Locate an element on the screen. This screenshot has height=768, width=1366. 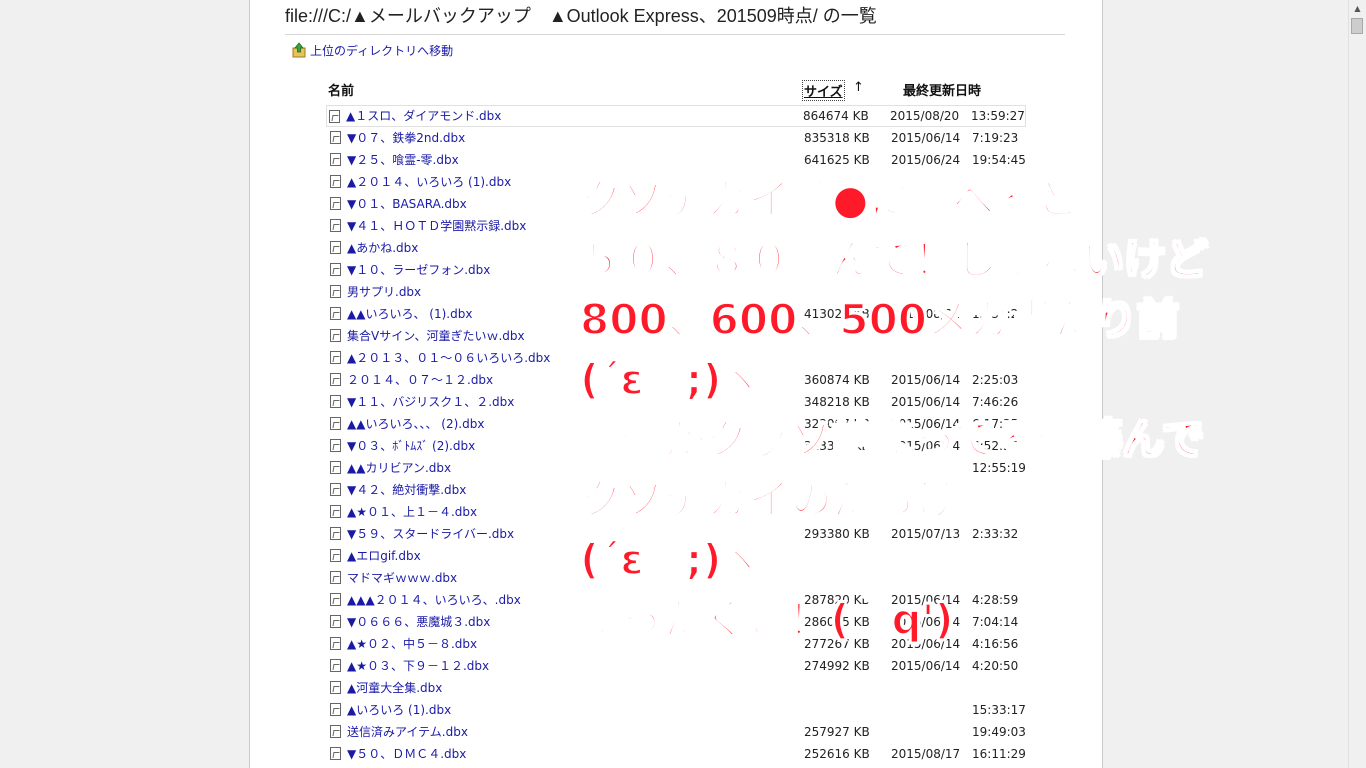
file-name-link: ▲１スロ、ダイアモンド.dbx is located at coordinates (423, 116).